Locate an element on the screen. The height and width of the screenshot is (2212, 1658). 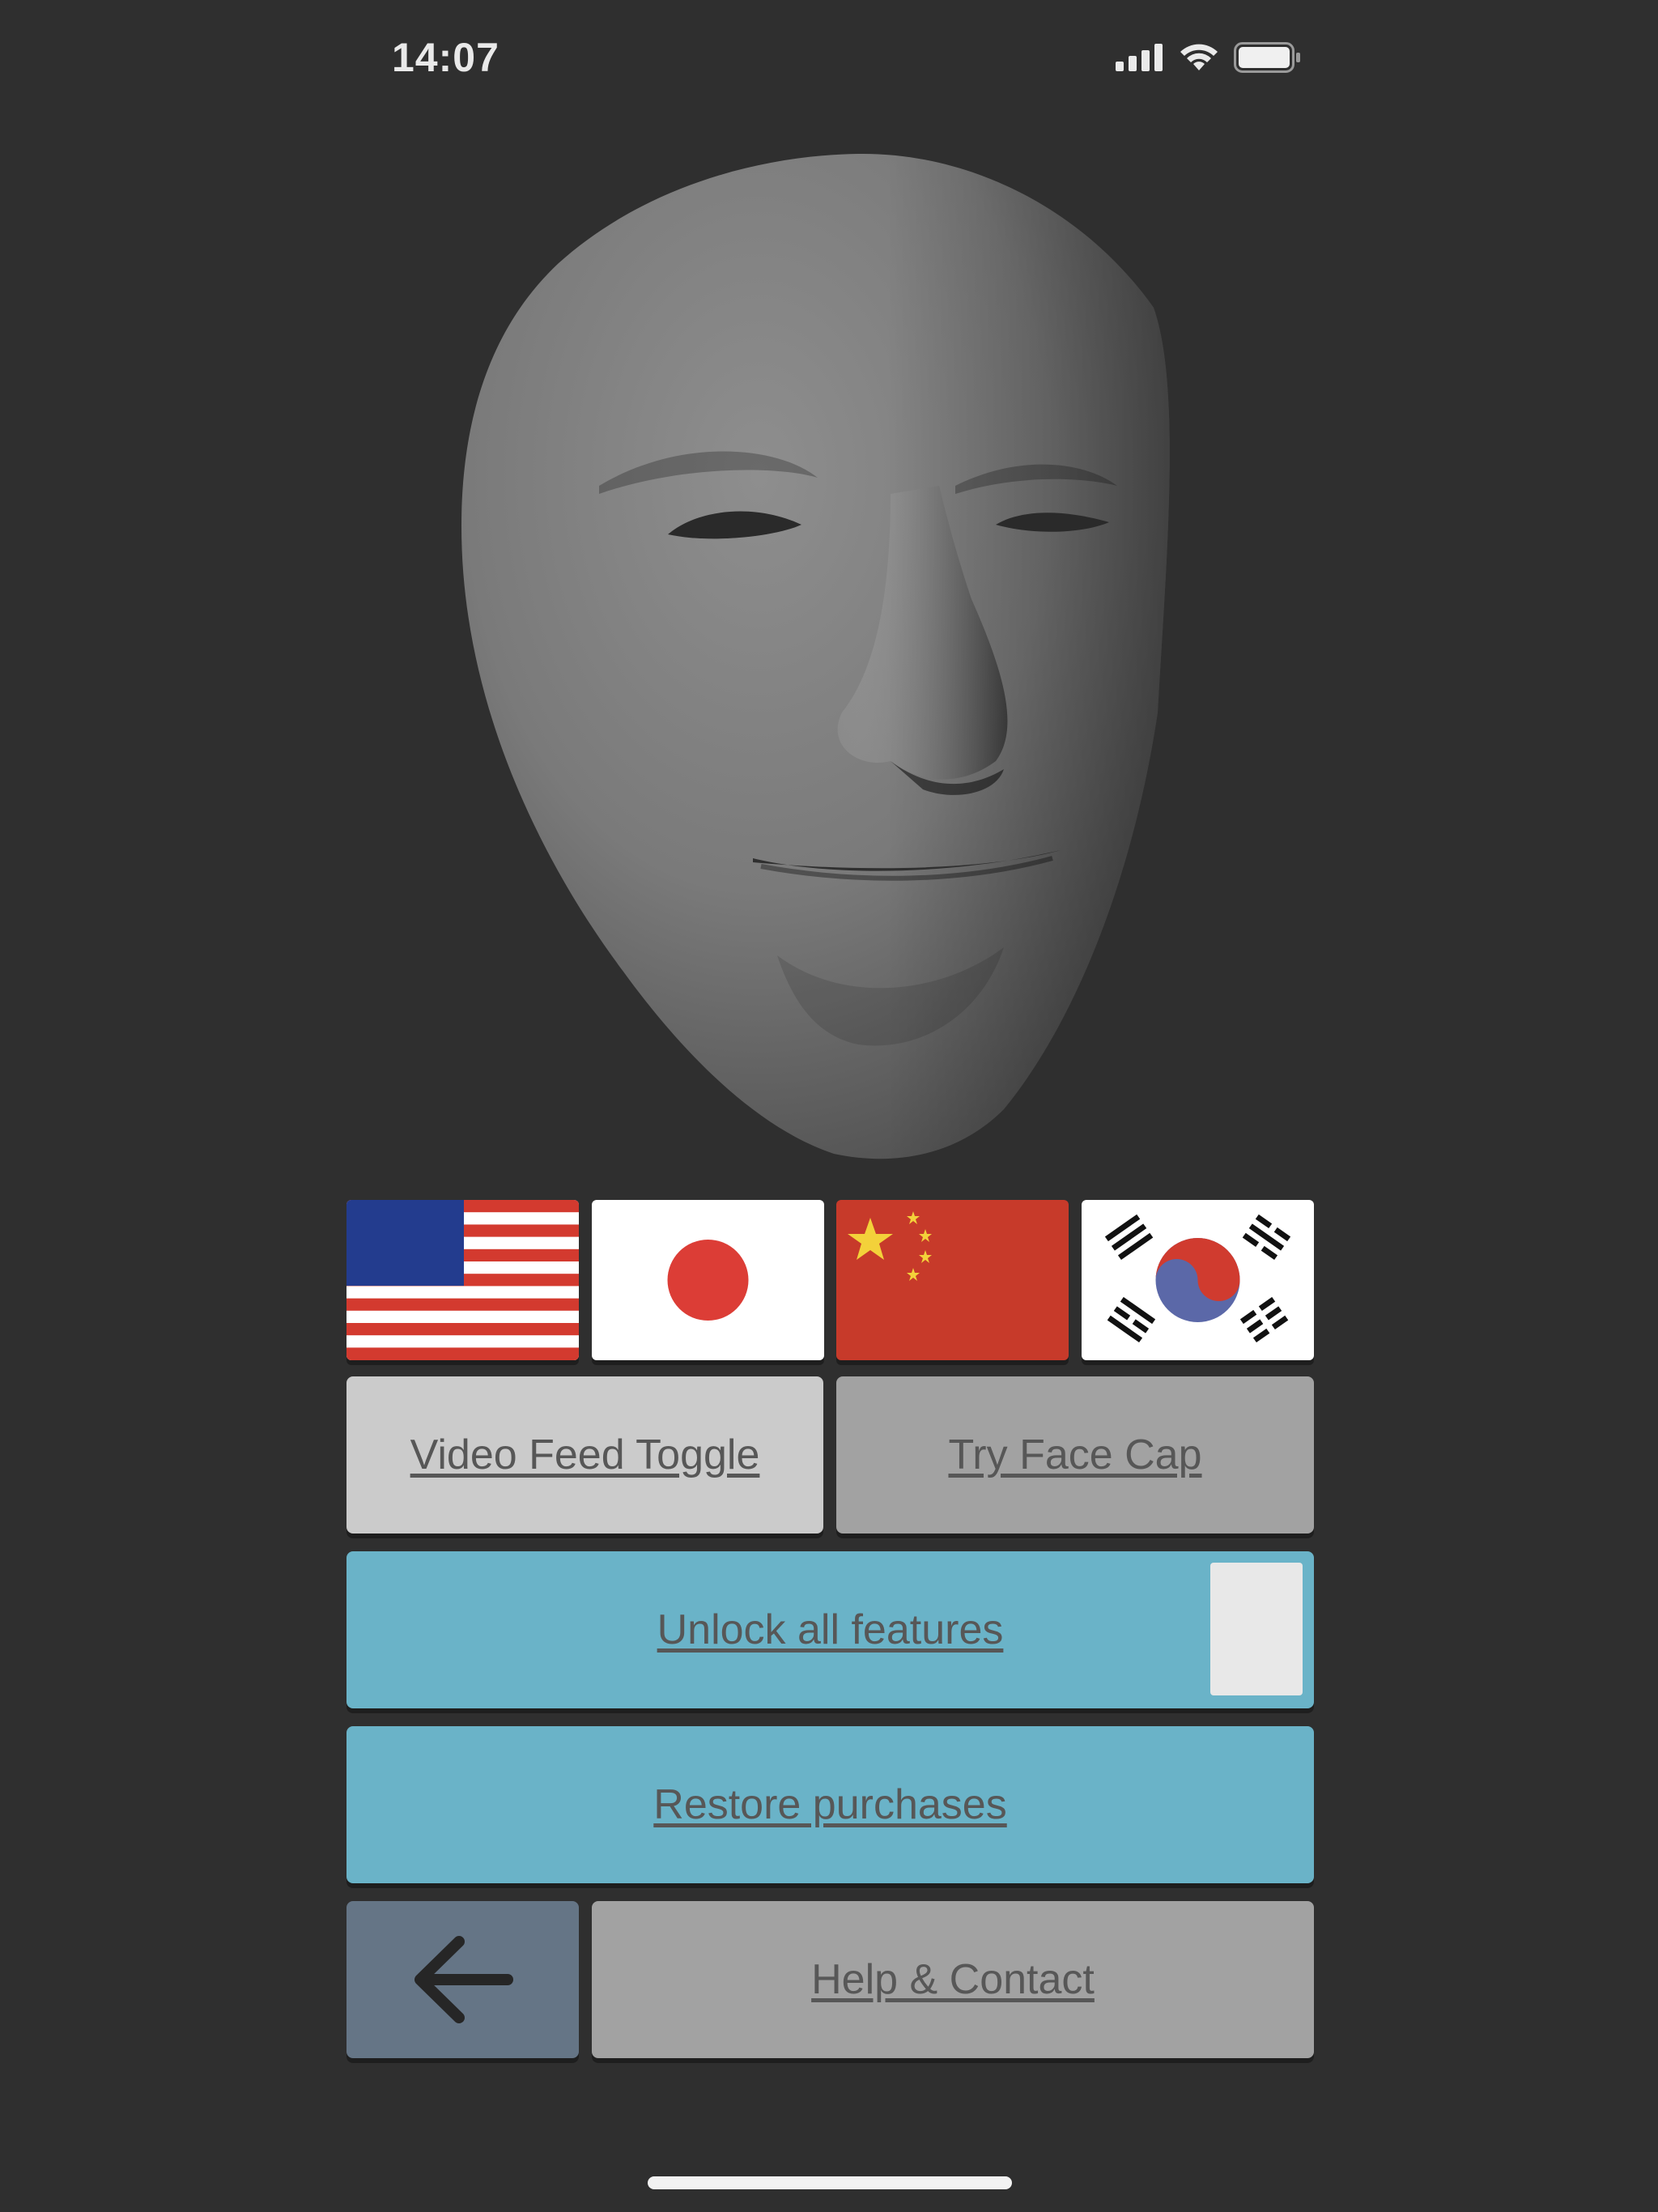
china-flag-icon is located at coordinates (952, 1280).